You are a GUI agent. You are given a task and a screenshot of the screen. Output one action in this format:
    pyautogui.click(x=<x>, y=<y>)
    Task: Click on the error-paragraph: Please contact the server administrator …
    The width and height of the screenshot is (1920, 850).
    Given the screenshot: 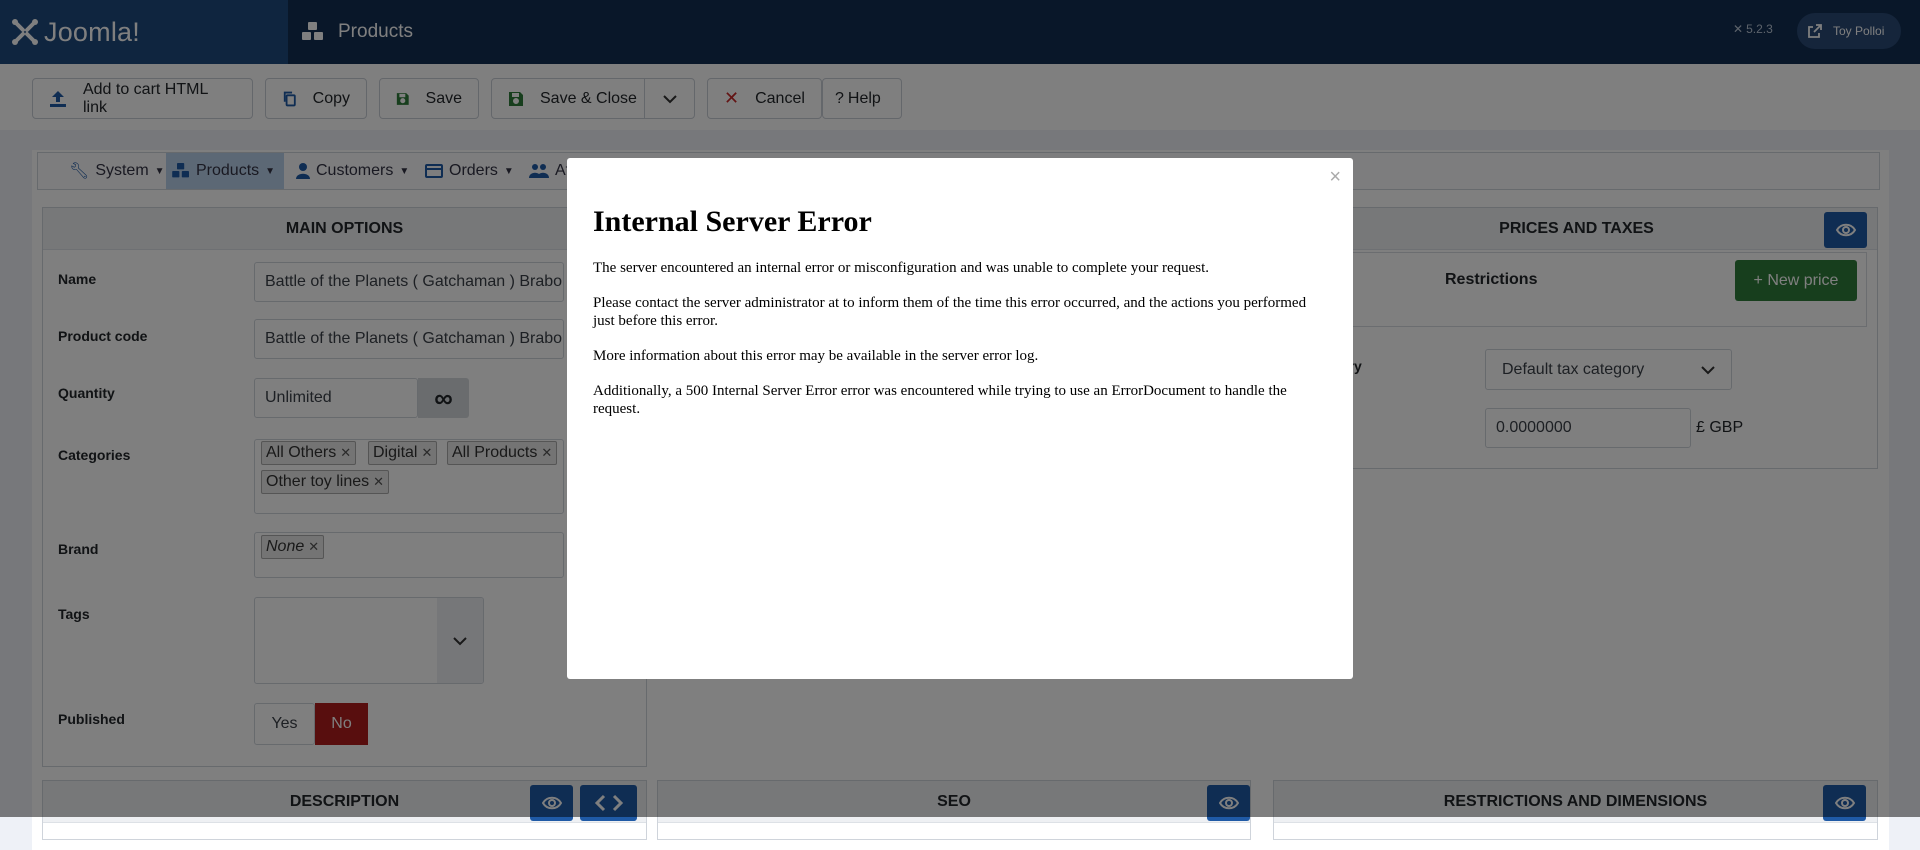 What is the action you would take?
    pyautogui.click(x=950, y=312)
    